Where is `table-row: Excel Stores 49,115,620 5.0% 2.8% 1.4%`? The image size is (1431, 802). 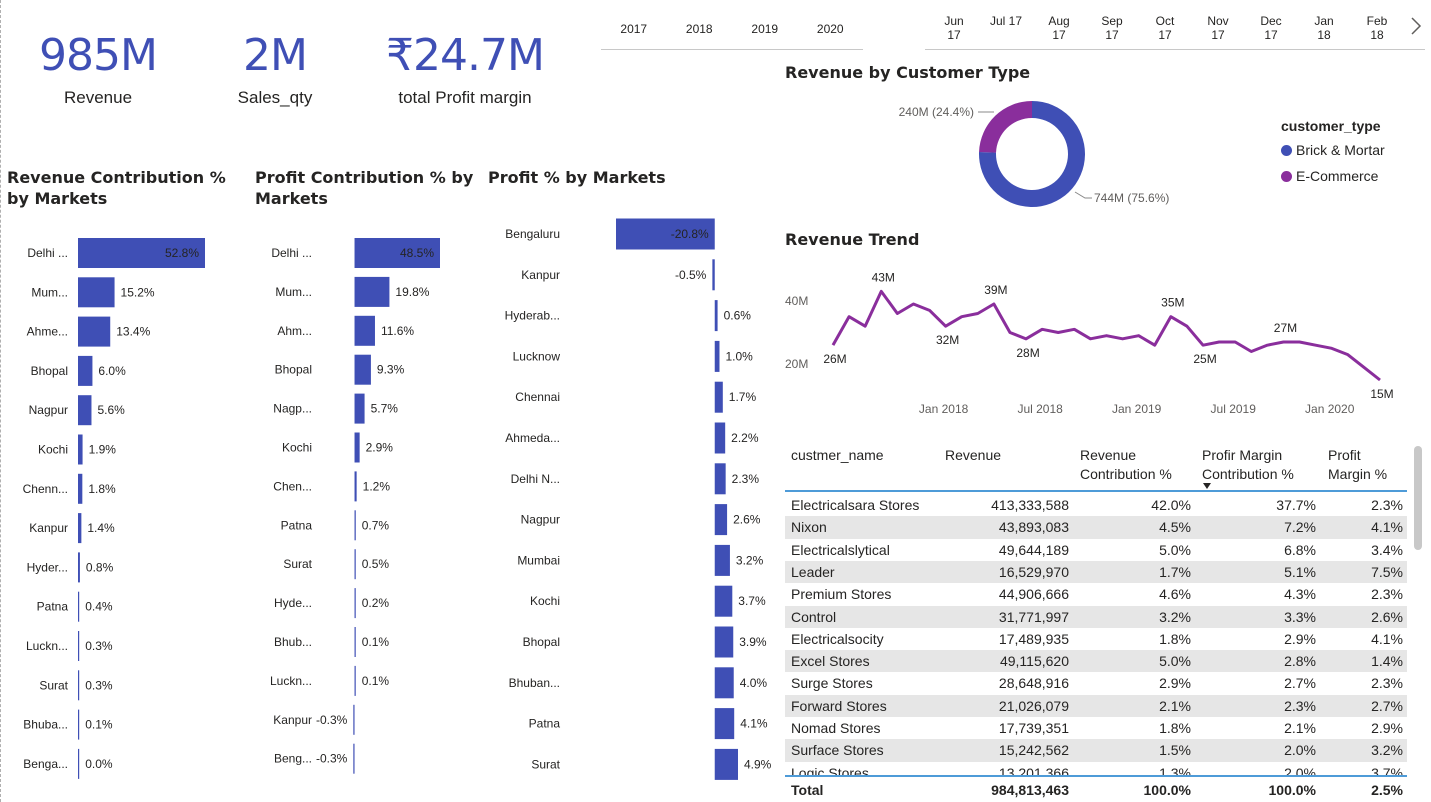
table-row: Excel Stores 49,115,620 5.0% 2.8% 1.4% is located at coordinates (1096, 661).